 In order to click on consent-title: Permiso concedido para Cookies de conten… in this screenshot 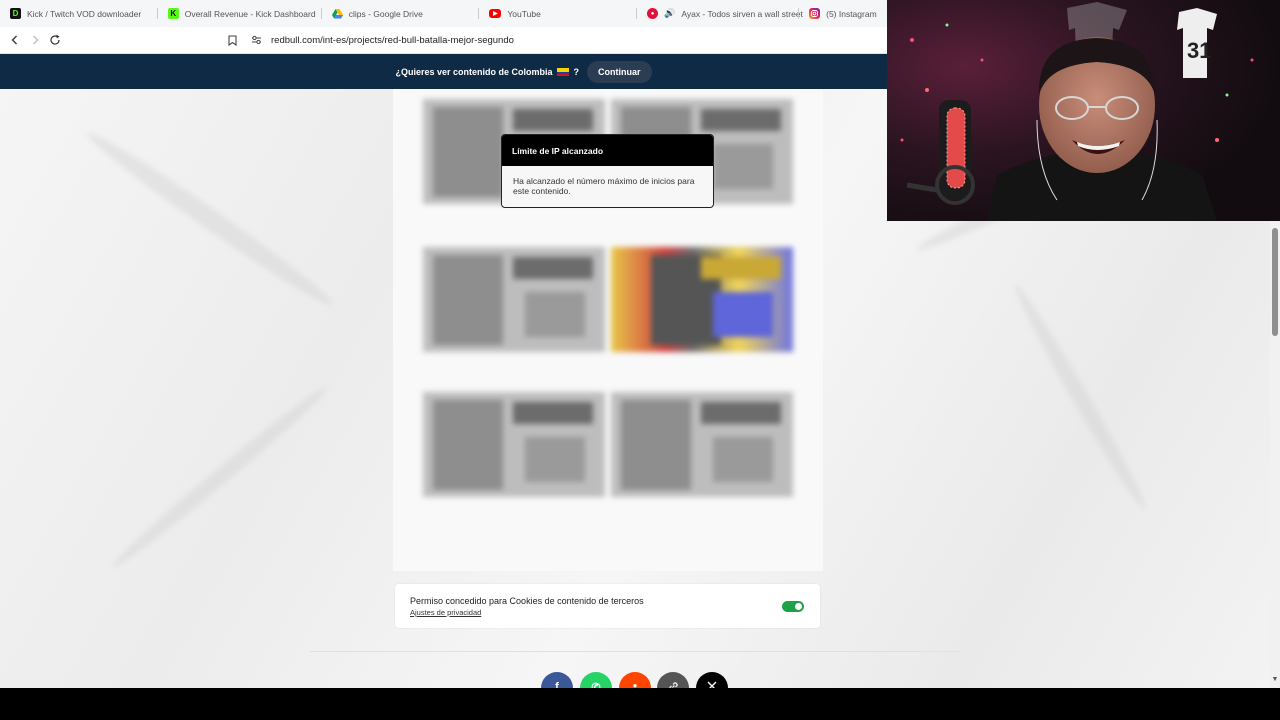, I will do `click(527, 601)`.